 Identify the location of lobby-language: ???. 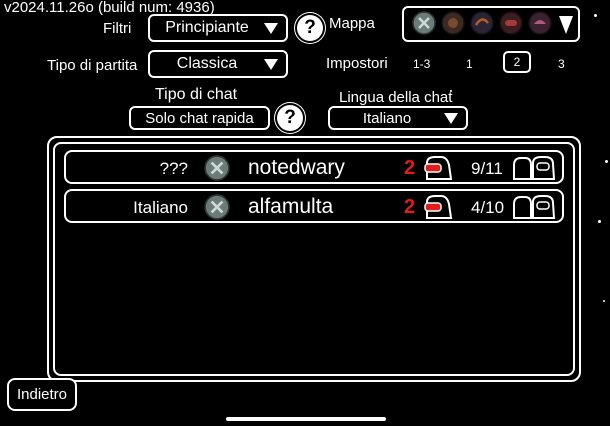
(173, 168).